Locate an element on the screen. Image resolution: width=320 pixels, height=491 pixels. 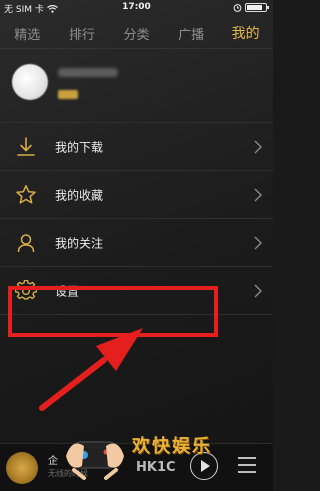
highlight-box is located at coordinates (113, 311).